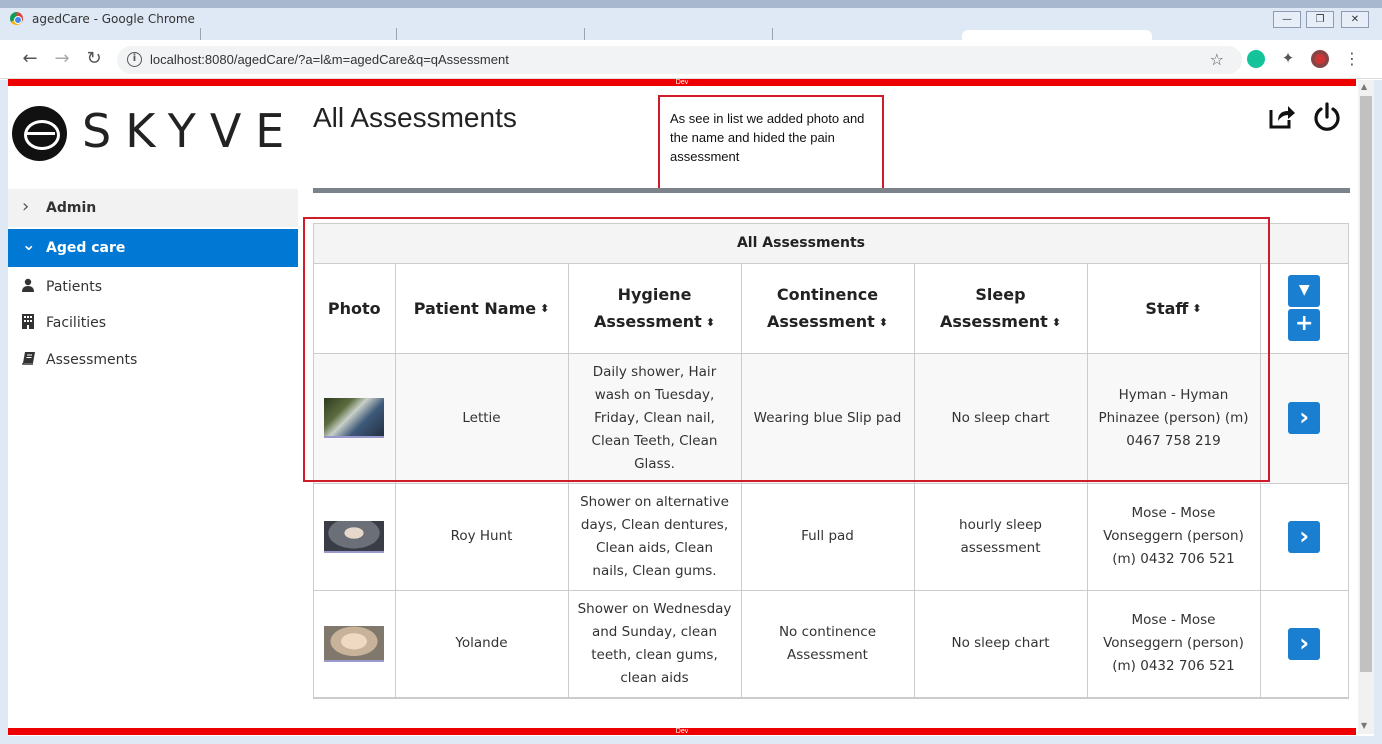 The image size is (1382, 744). What do you see at coordinates (113, 19) in the screenshot?
I see `window-title: agedCare - Google Chrome` at bounding box center [113, 19].